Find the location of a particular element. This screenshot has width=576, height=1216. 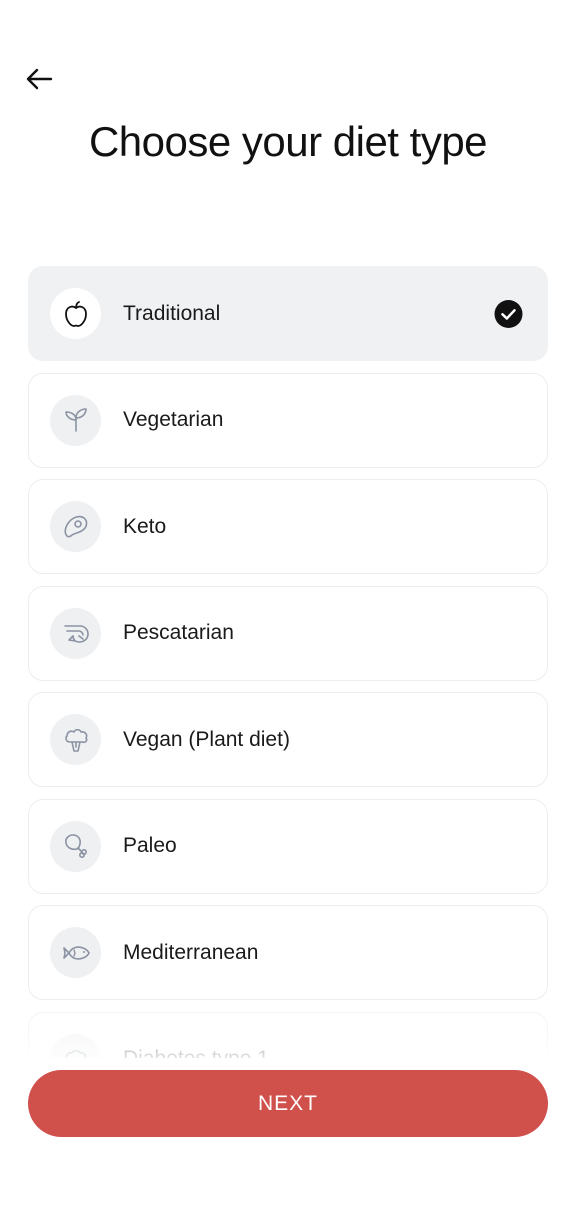

diet-option-paleo: Paleo is located at coordinates (288, 846).